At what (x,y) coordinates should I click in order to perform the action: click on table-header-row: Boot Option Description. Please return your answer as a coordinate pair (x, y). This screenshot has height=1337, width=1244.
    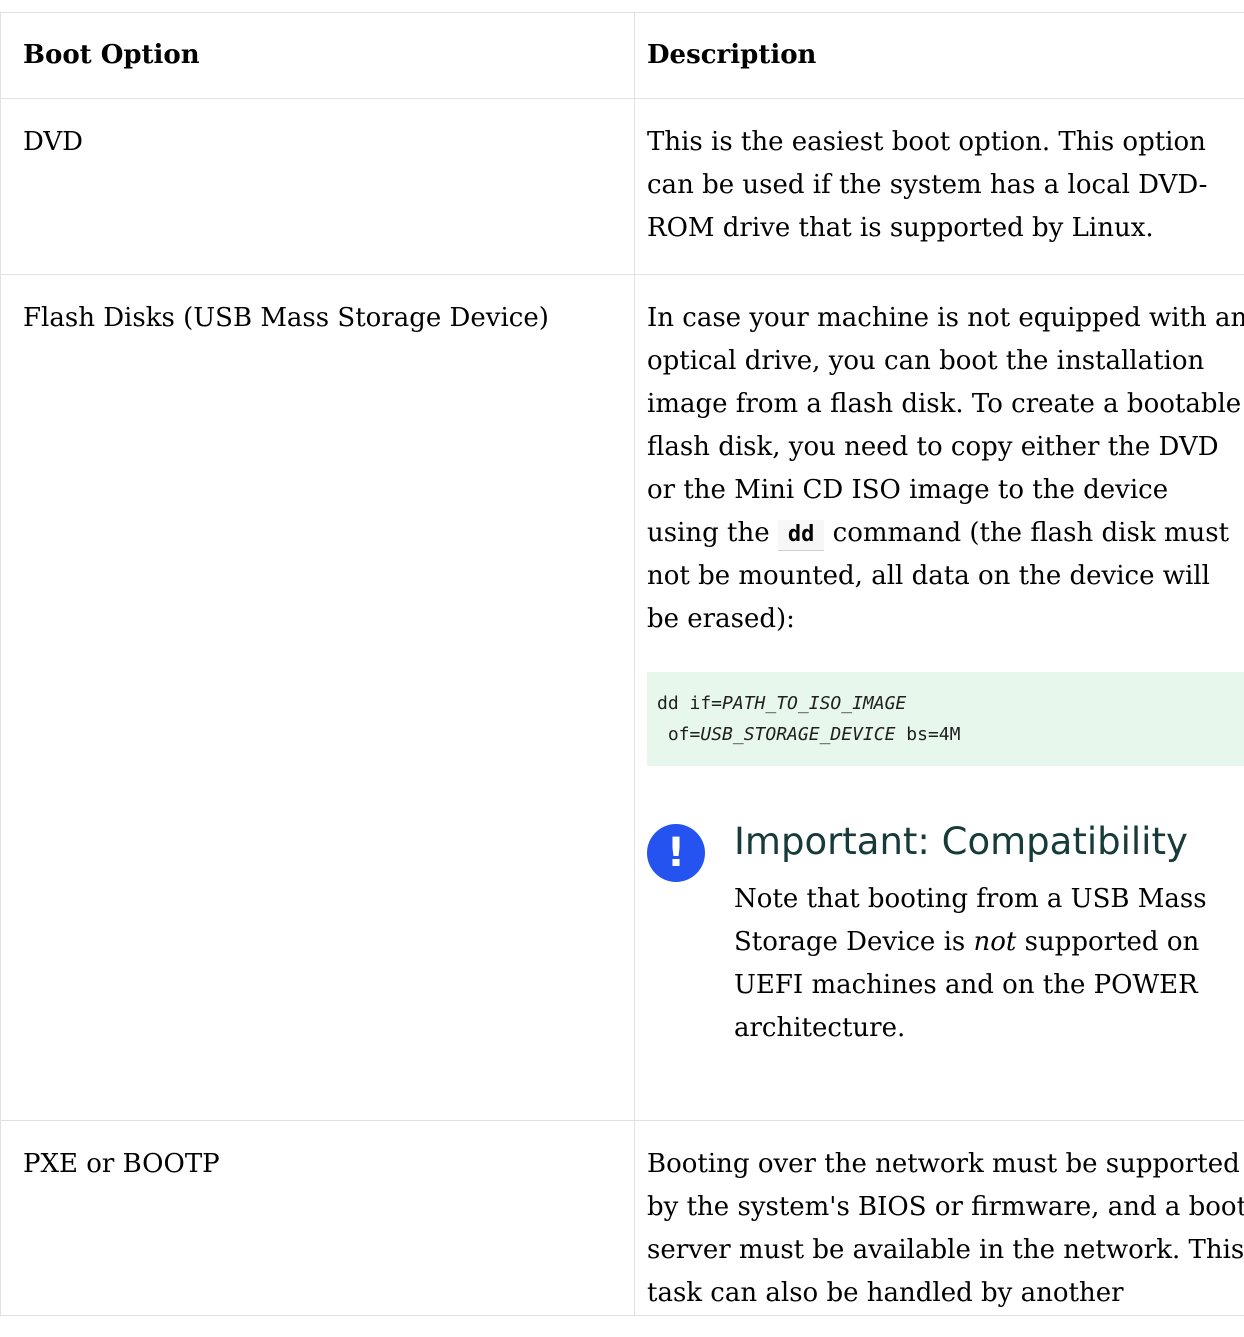
    Looking at the image, I should click on (622, 55).